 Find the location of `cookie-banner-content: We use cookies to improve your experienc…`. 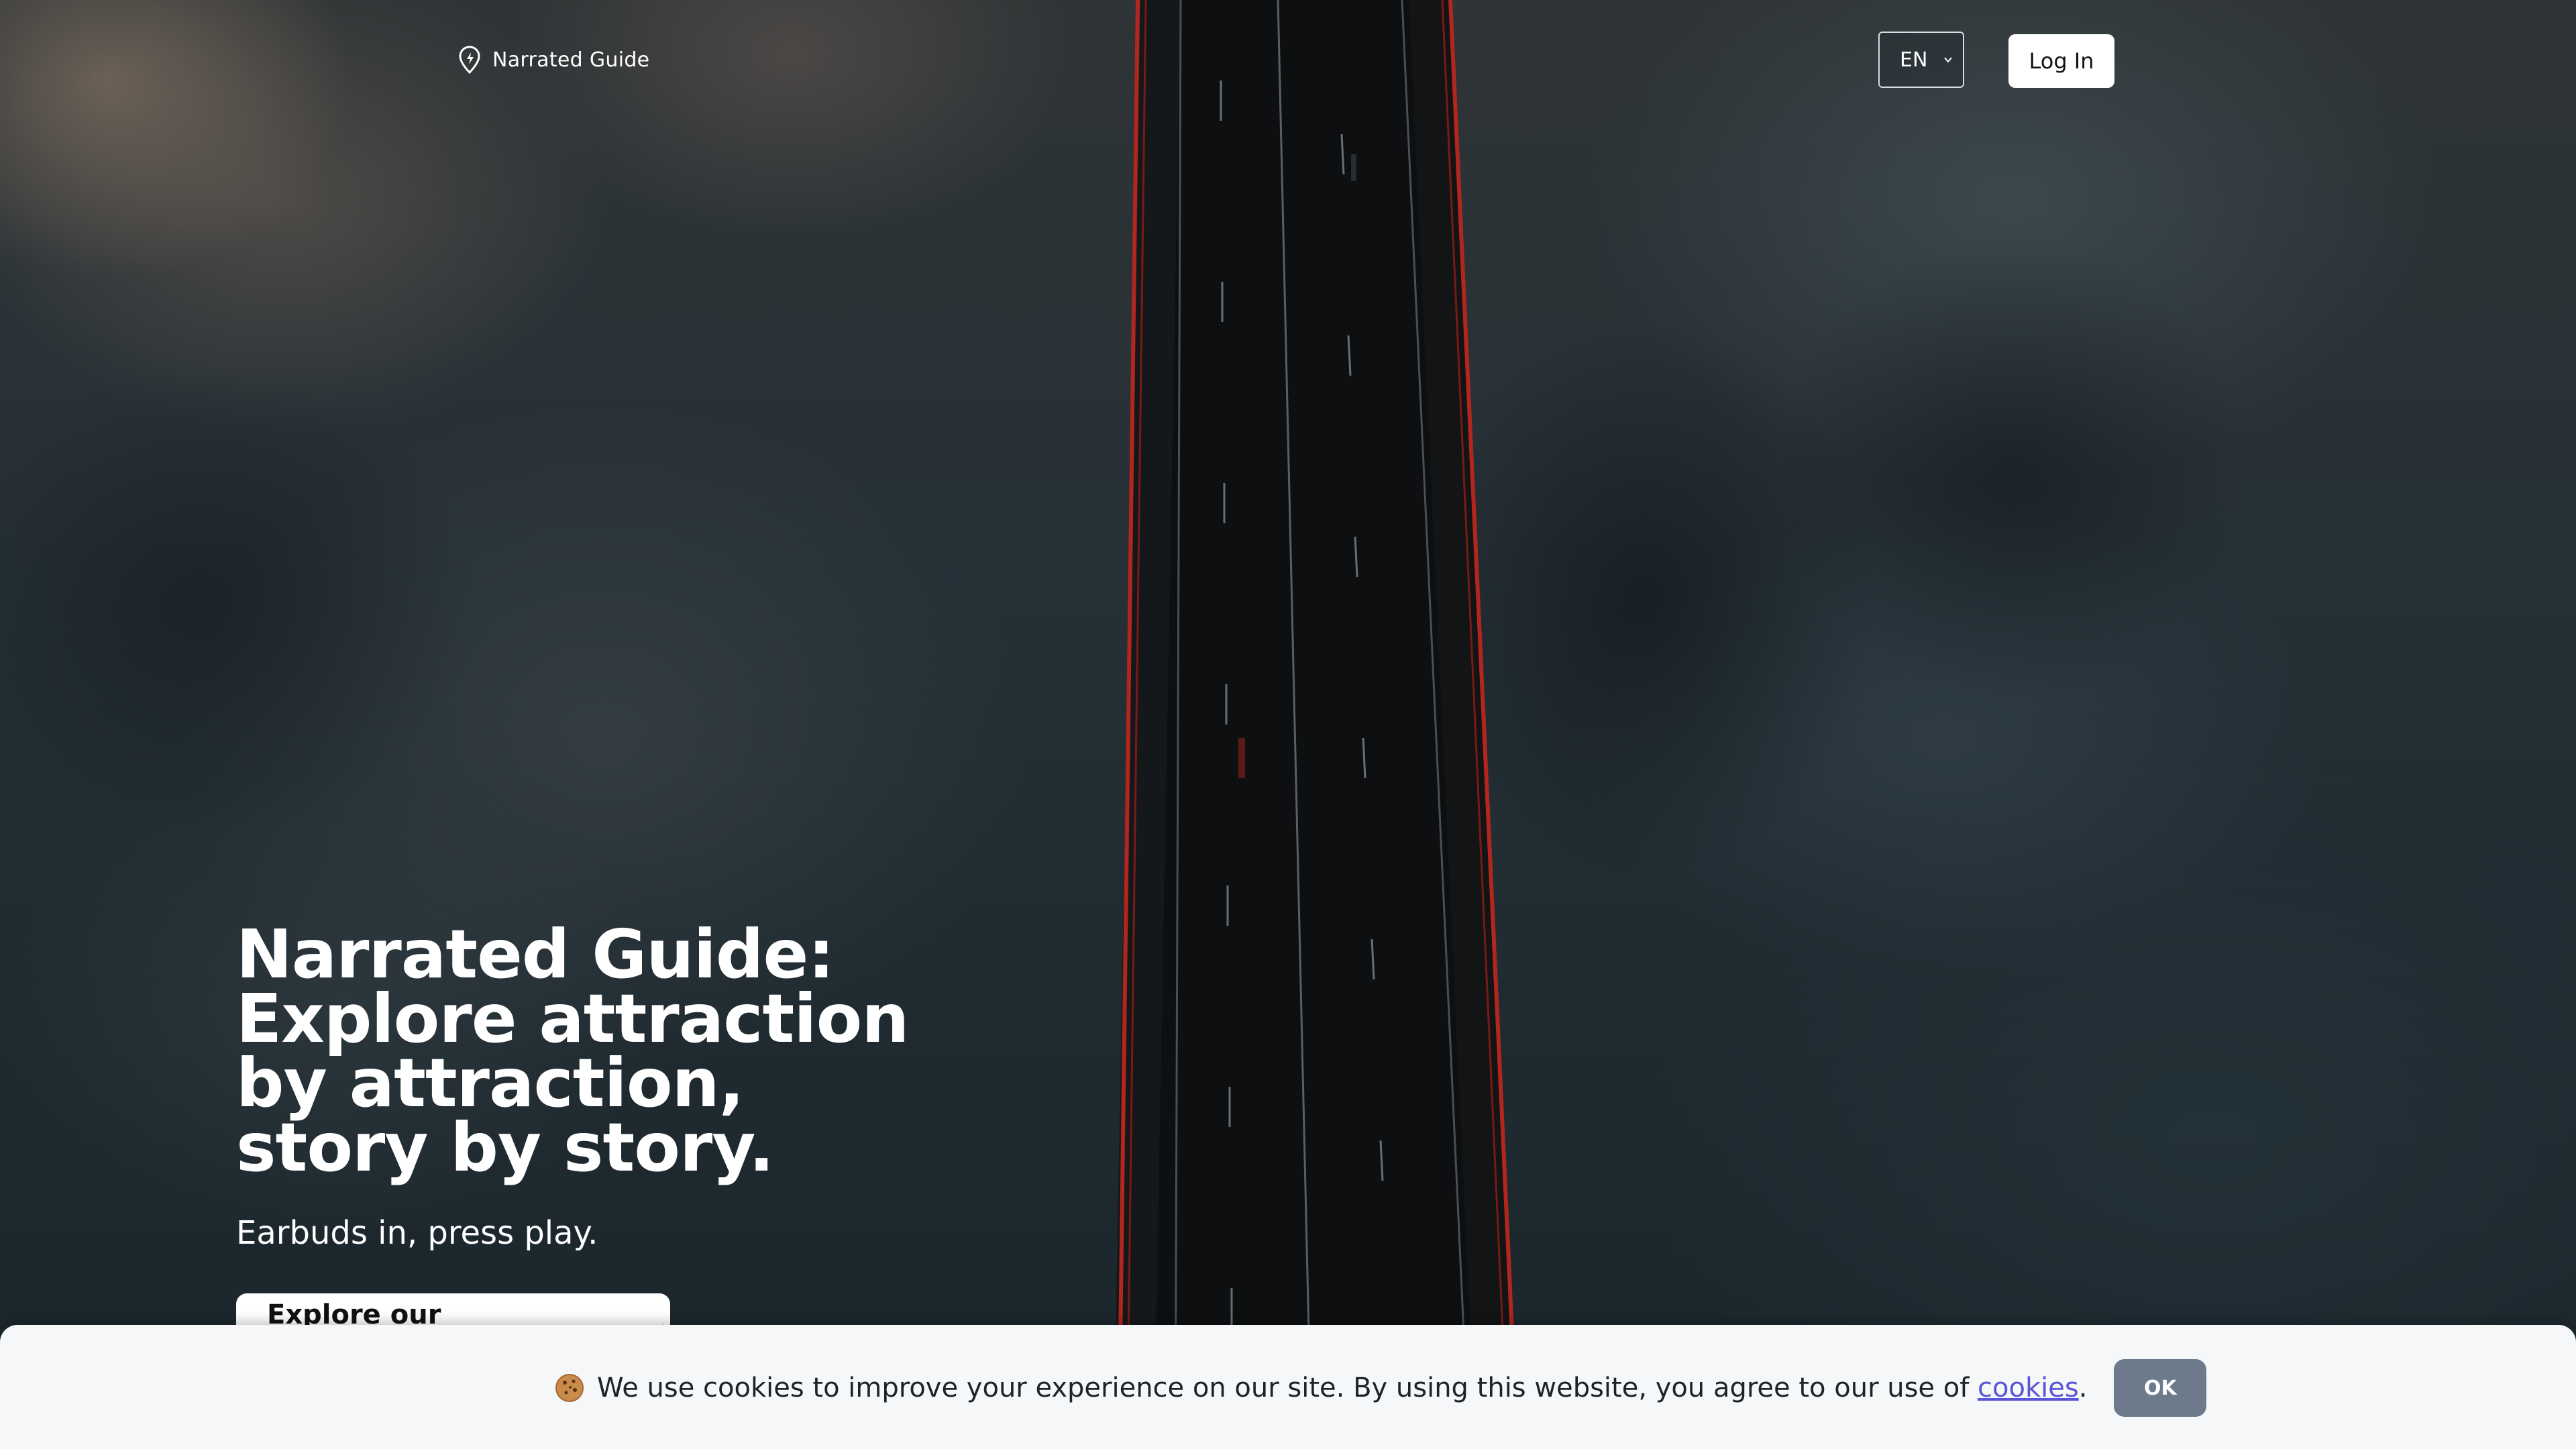

cookie-banner-content: We use cookies to improve your experienc… is located at coordinates (1380, 1388).